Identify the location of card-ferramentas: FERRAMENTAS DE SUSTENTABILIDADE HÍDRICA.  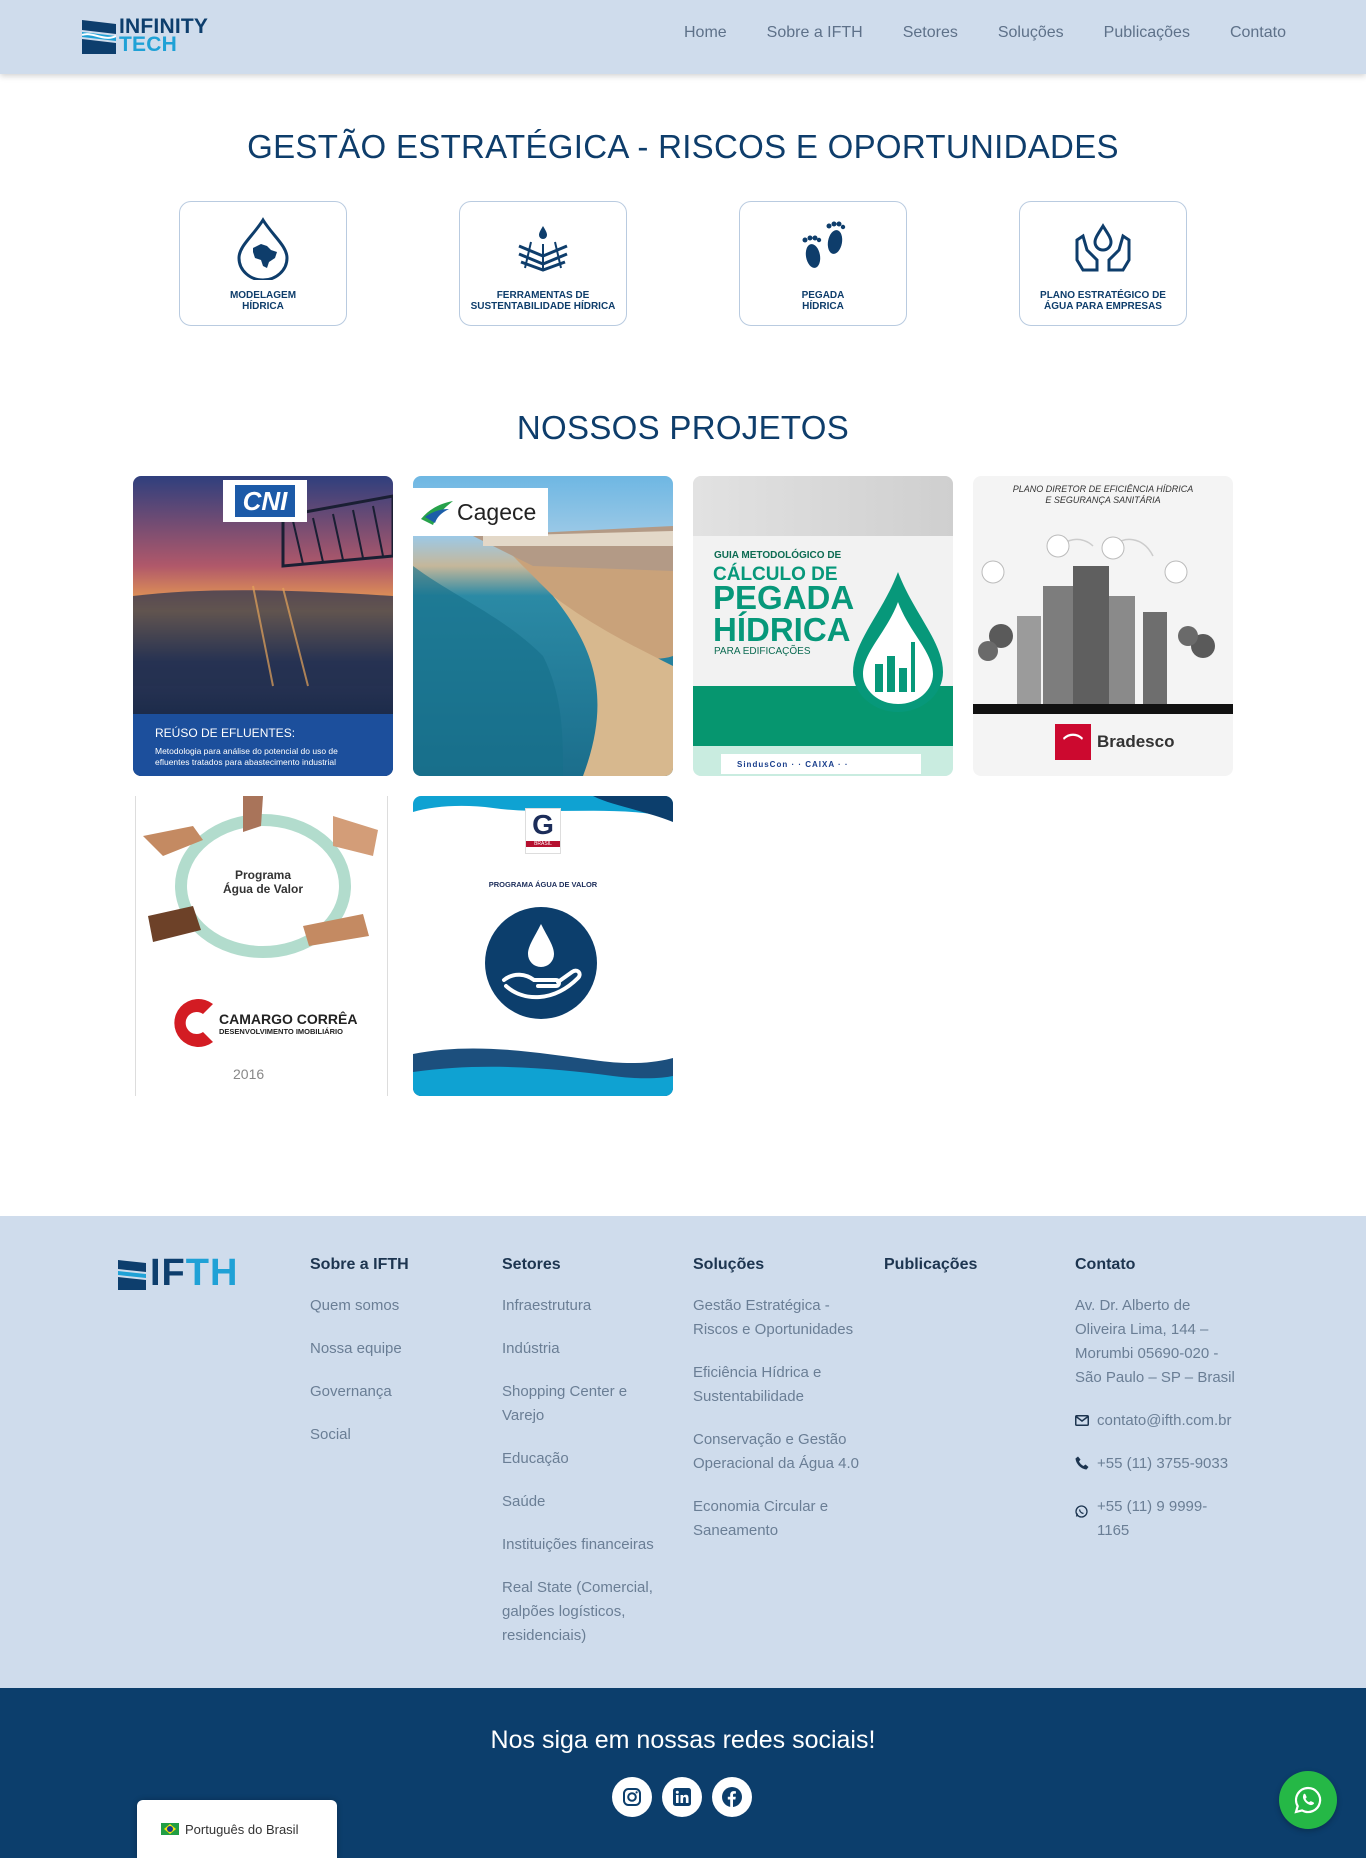
(543, 263).